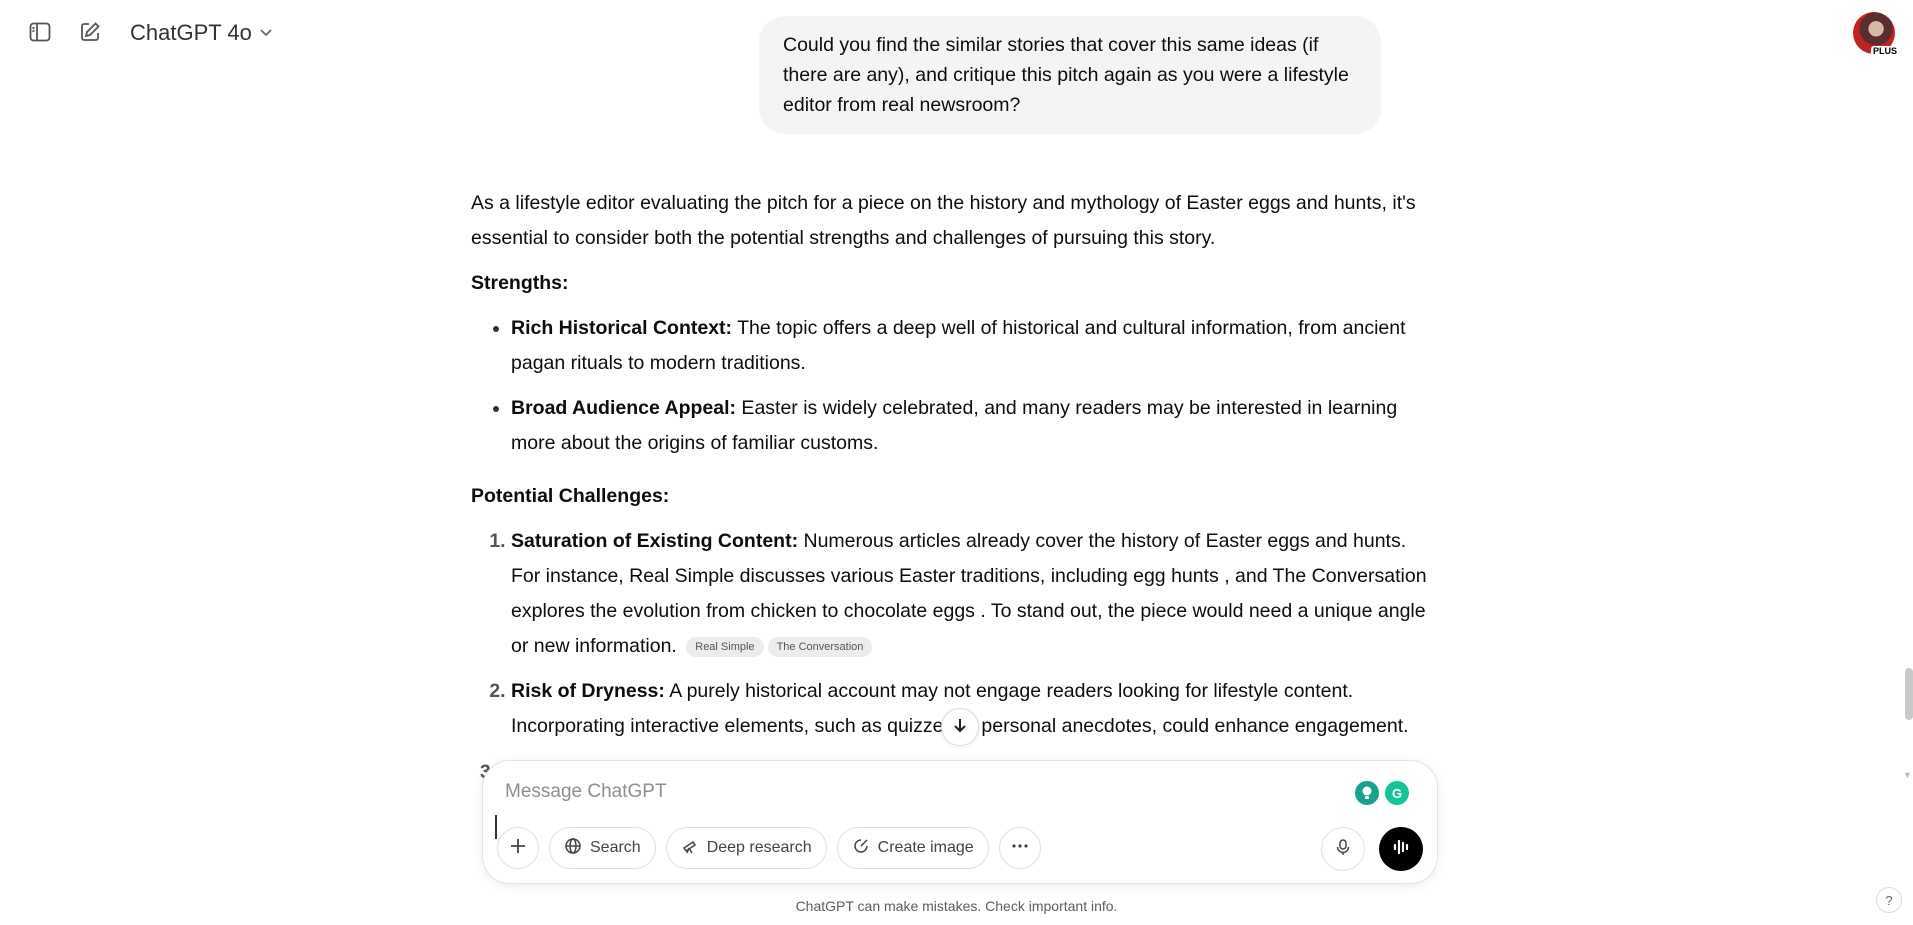 The height and width of the screenshot is (925, 1913). What do you see at coordinates (588, 691) in the screenshot?
I see `item-title: Risk of Dryness:` at bounding box center [588, 691].